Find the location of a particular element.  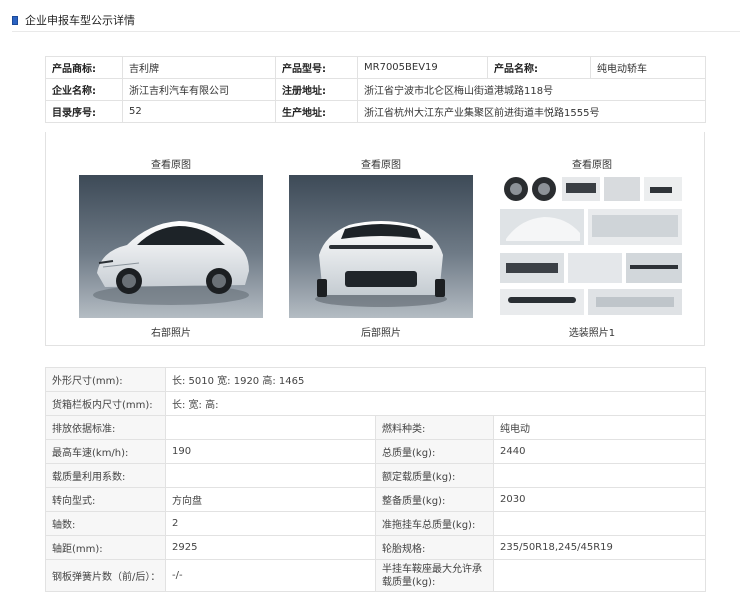

photo-caption: 右部照片 is located at coordinates (171, 333).